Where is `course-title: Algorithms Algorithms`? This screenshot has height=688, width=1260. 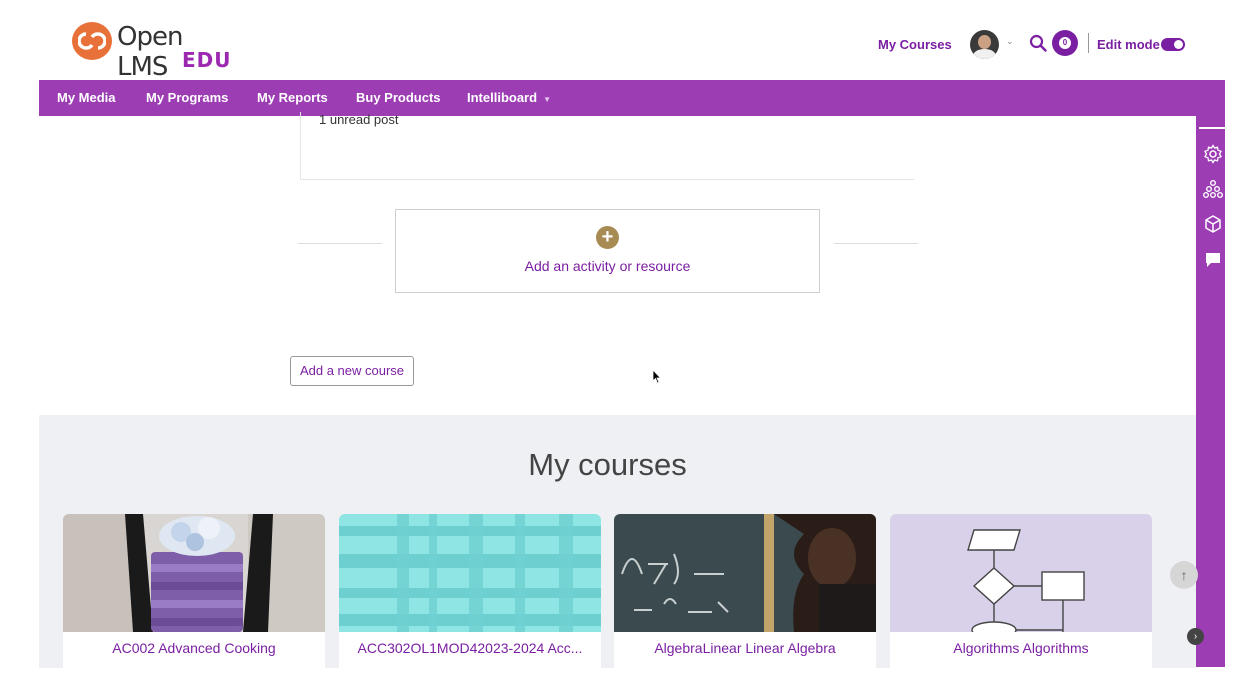
course-title: Algorithms Algorithms is located at coordinates (1021, 648).